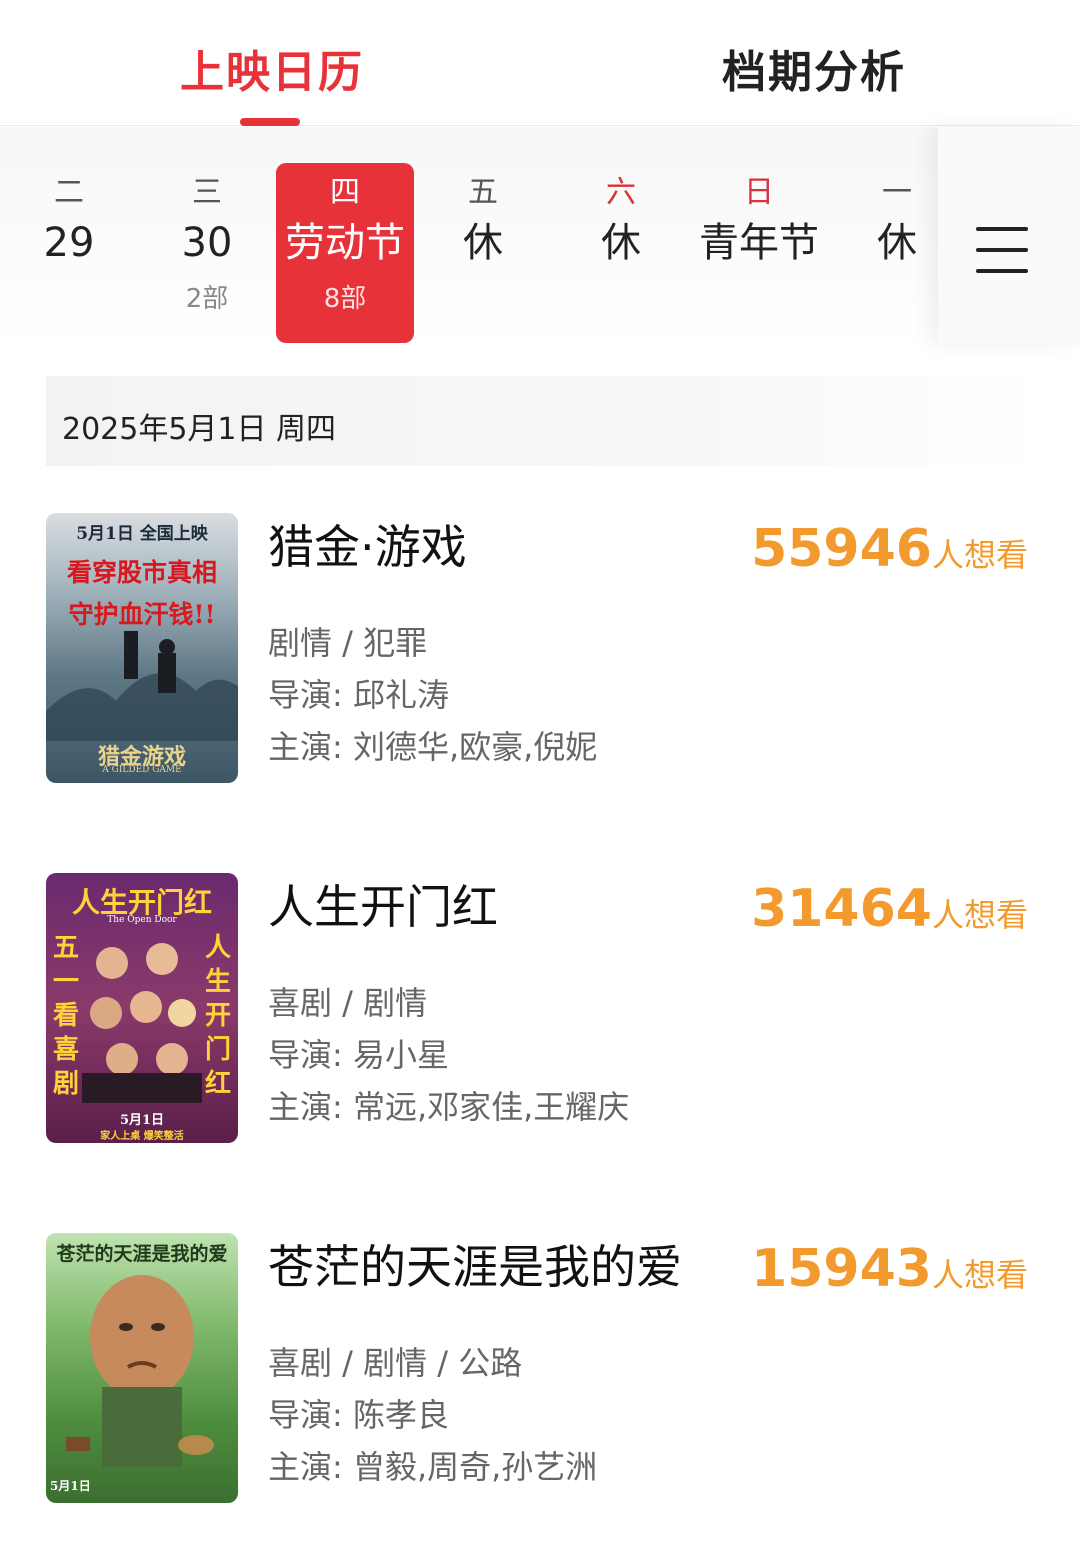 Image resolution: width=1080 pixels, height=1541 pixels. I want to click on movie-genre: 喜剧 / 剧情 / 公路, so click(395, 1363).